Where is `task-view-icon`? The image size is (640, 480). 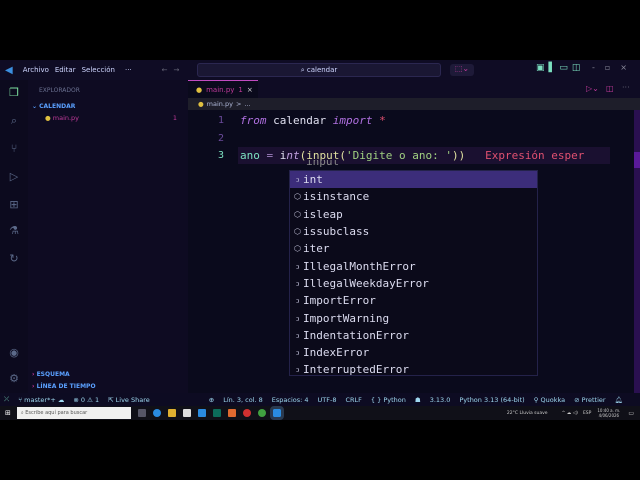
task-view-icon is located at coordinates (141, 413).